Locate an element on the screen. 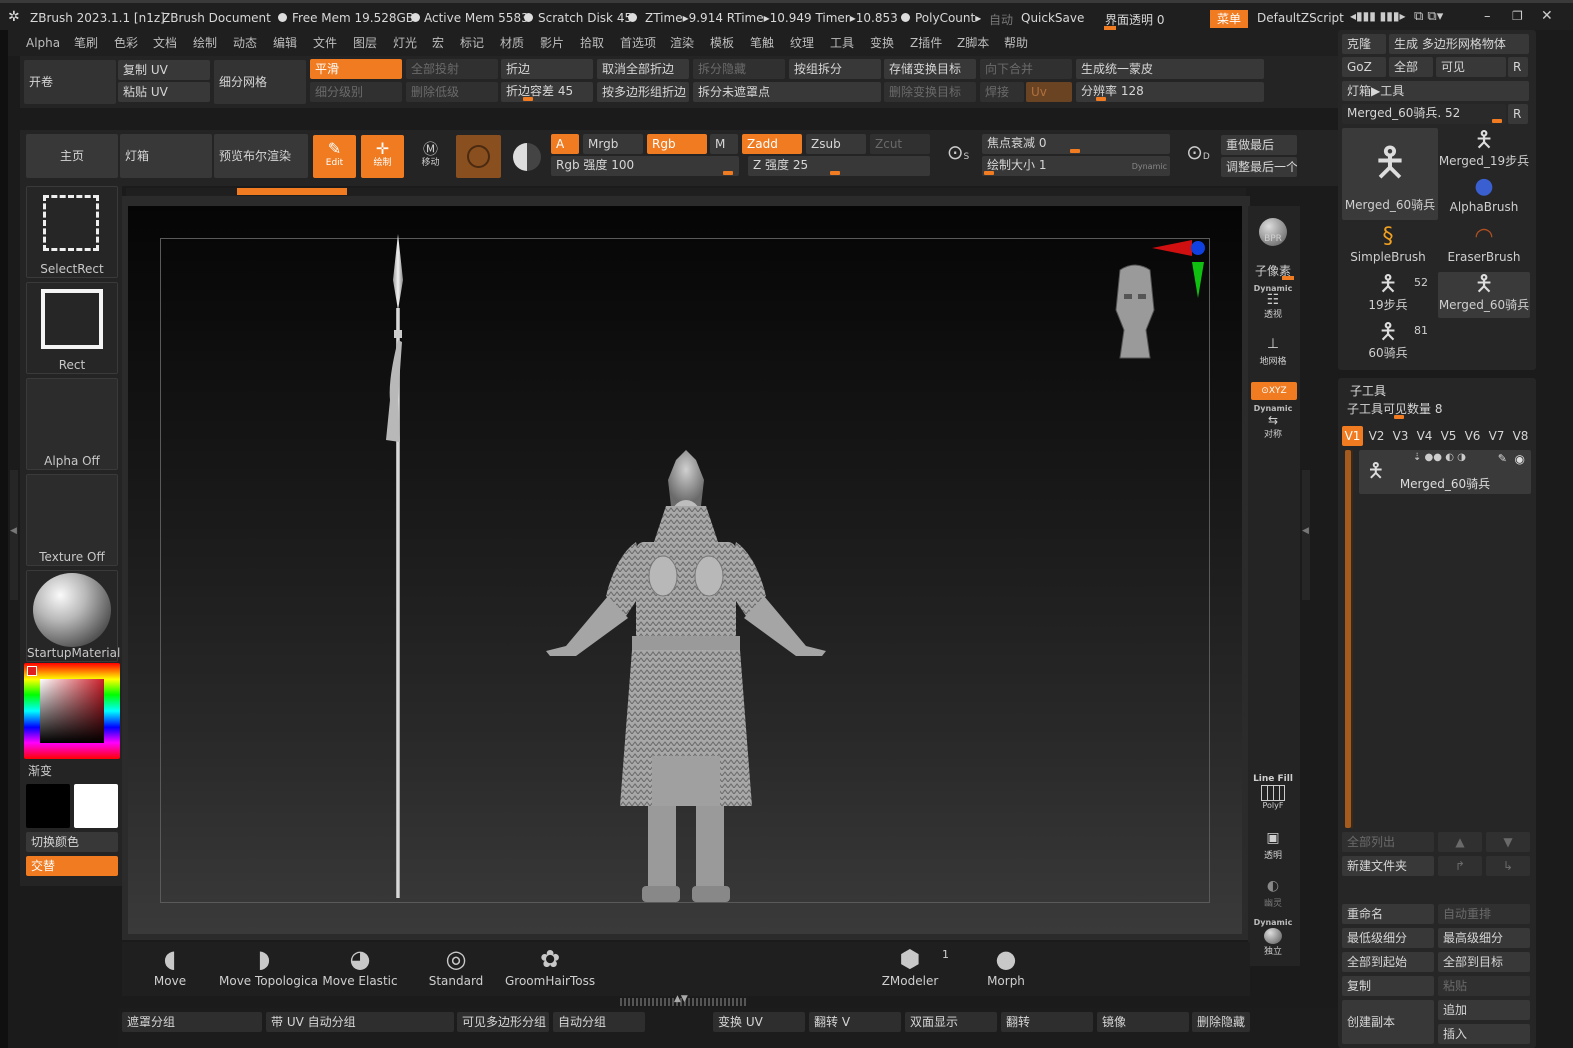 The image size is (1573, 1048). material-sphere-button is located at coordinates (478, 156).